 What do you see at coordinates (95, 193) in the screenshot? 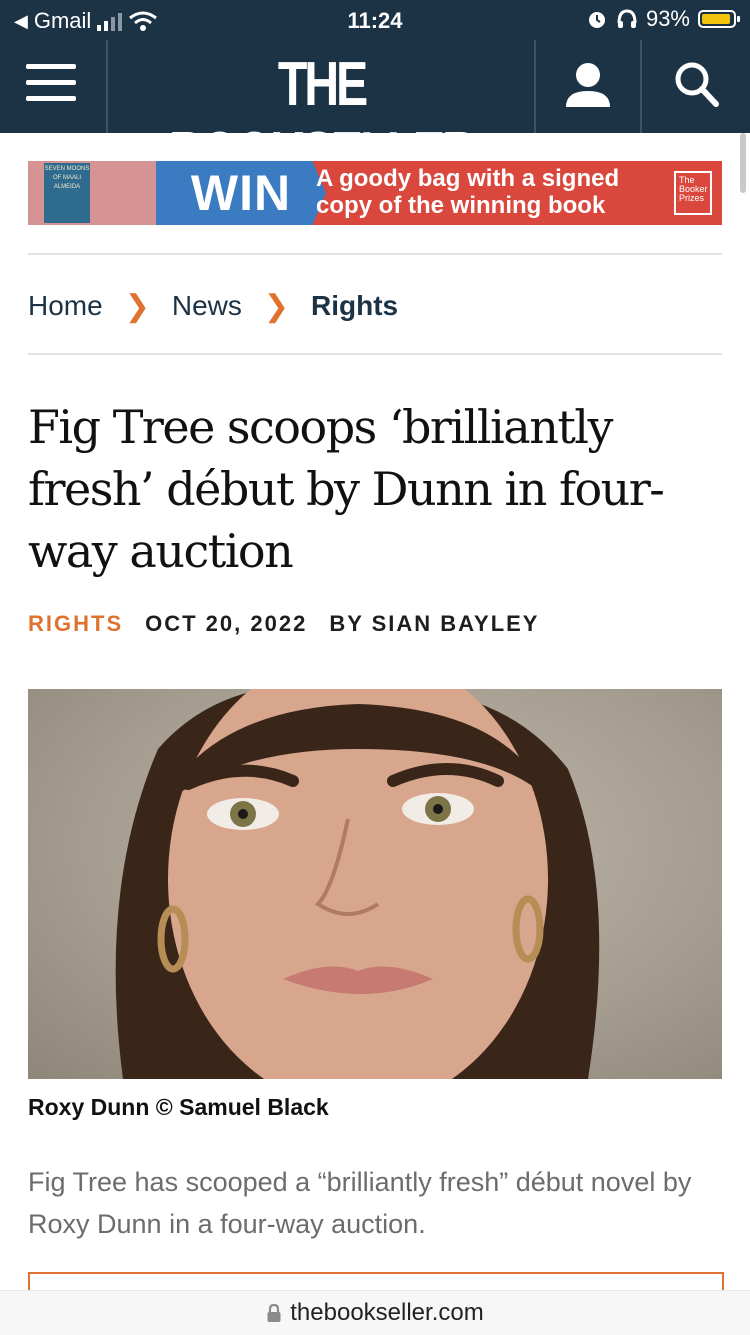
I see `book-cover-area: SEVEN MOONS OF MAALI ALMEIDA` at bounding box center [95, 193].